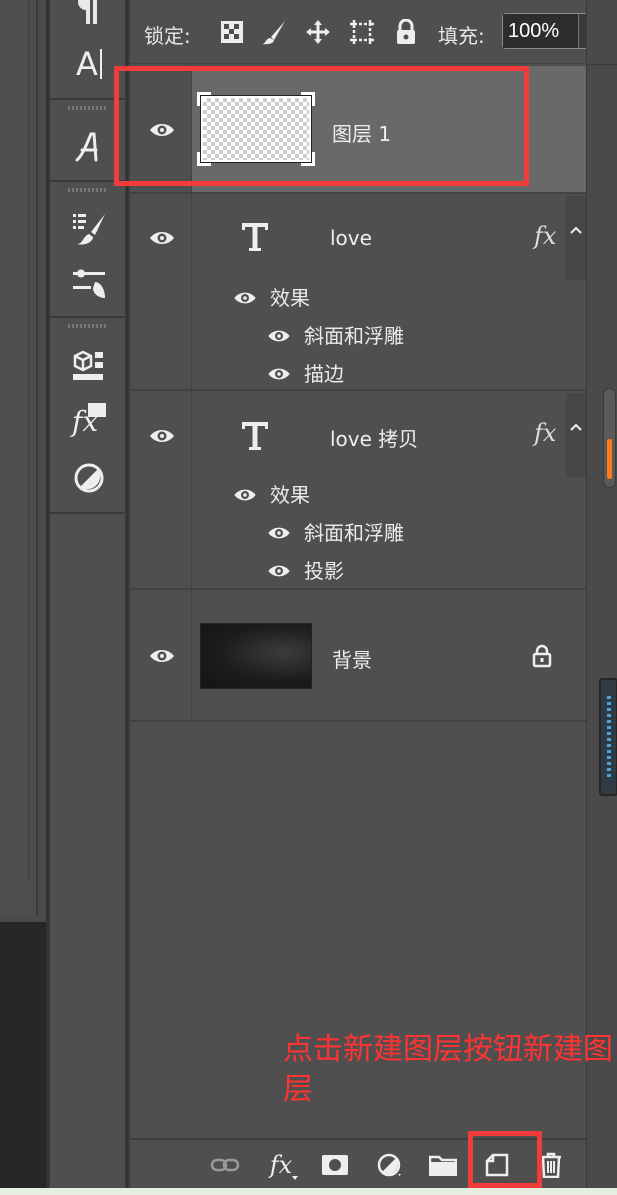  I want to click on tool-column-divider, so click(87, 513).